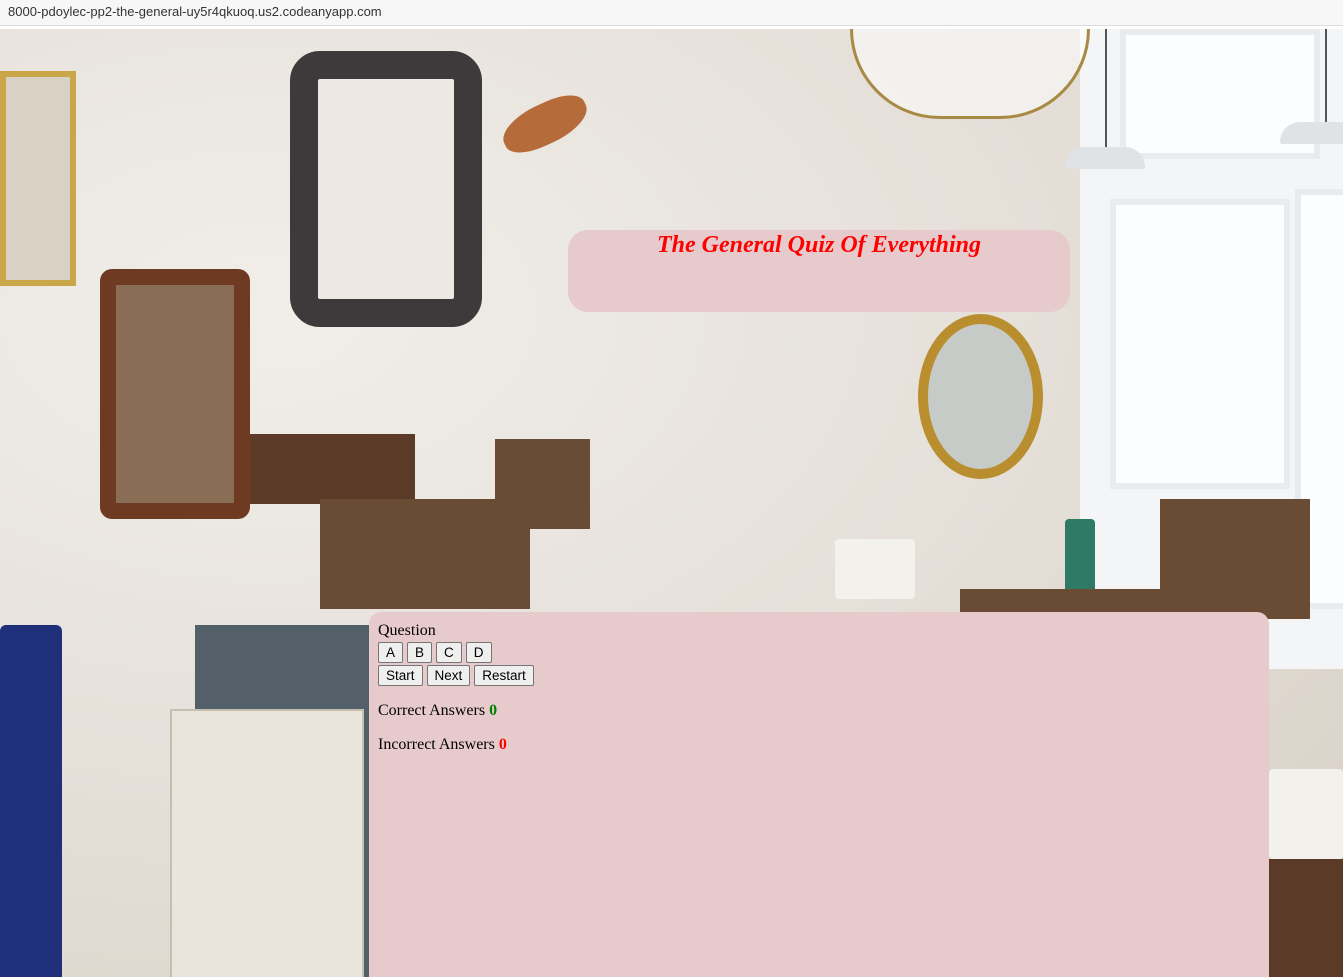  I want to click on next-button: Next, so click(448, 675).